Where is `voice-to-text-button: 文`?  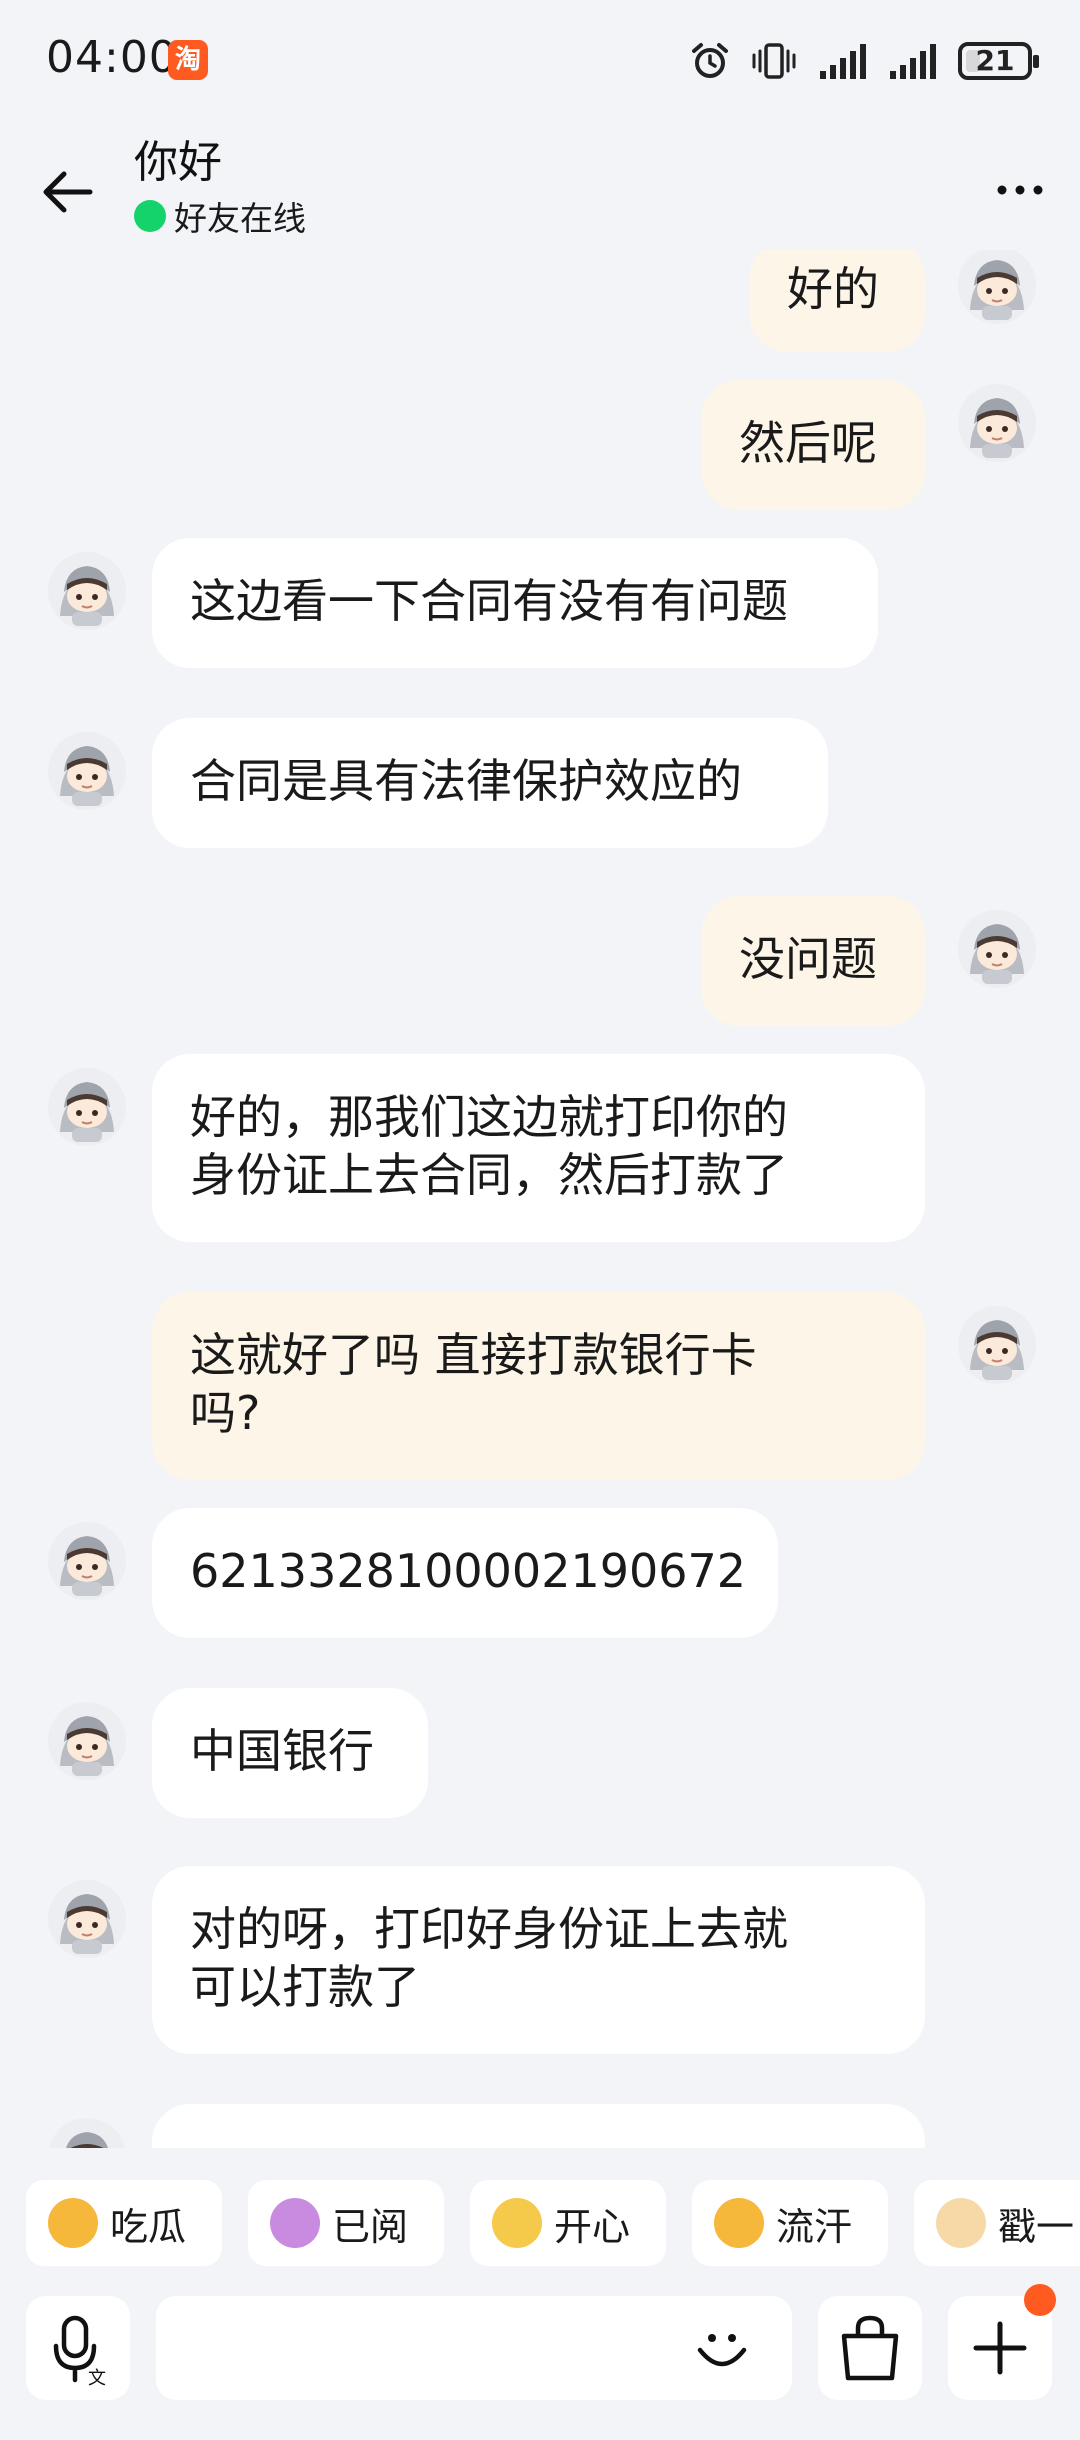
voice-to-text-button: 文 is located at coordinates (78, 2348).